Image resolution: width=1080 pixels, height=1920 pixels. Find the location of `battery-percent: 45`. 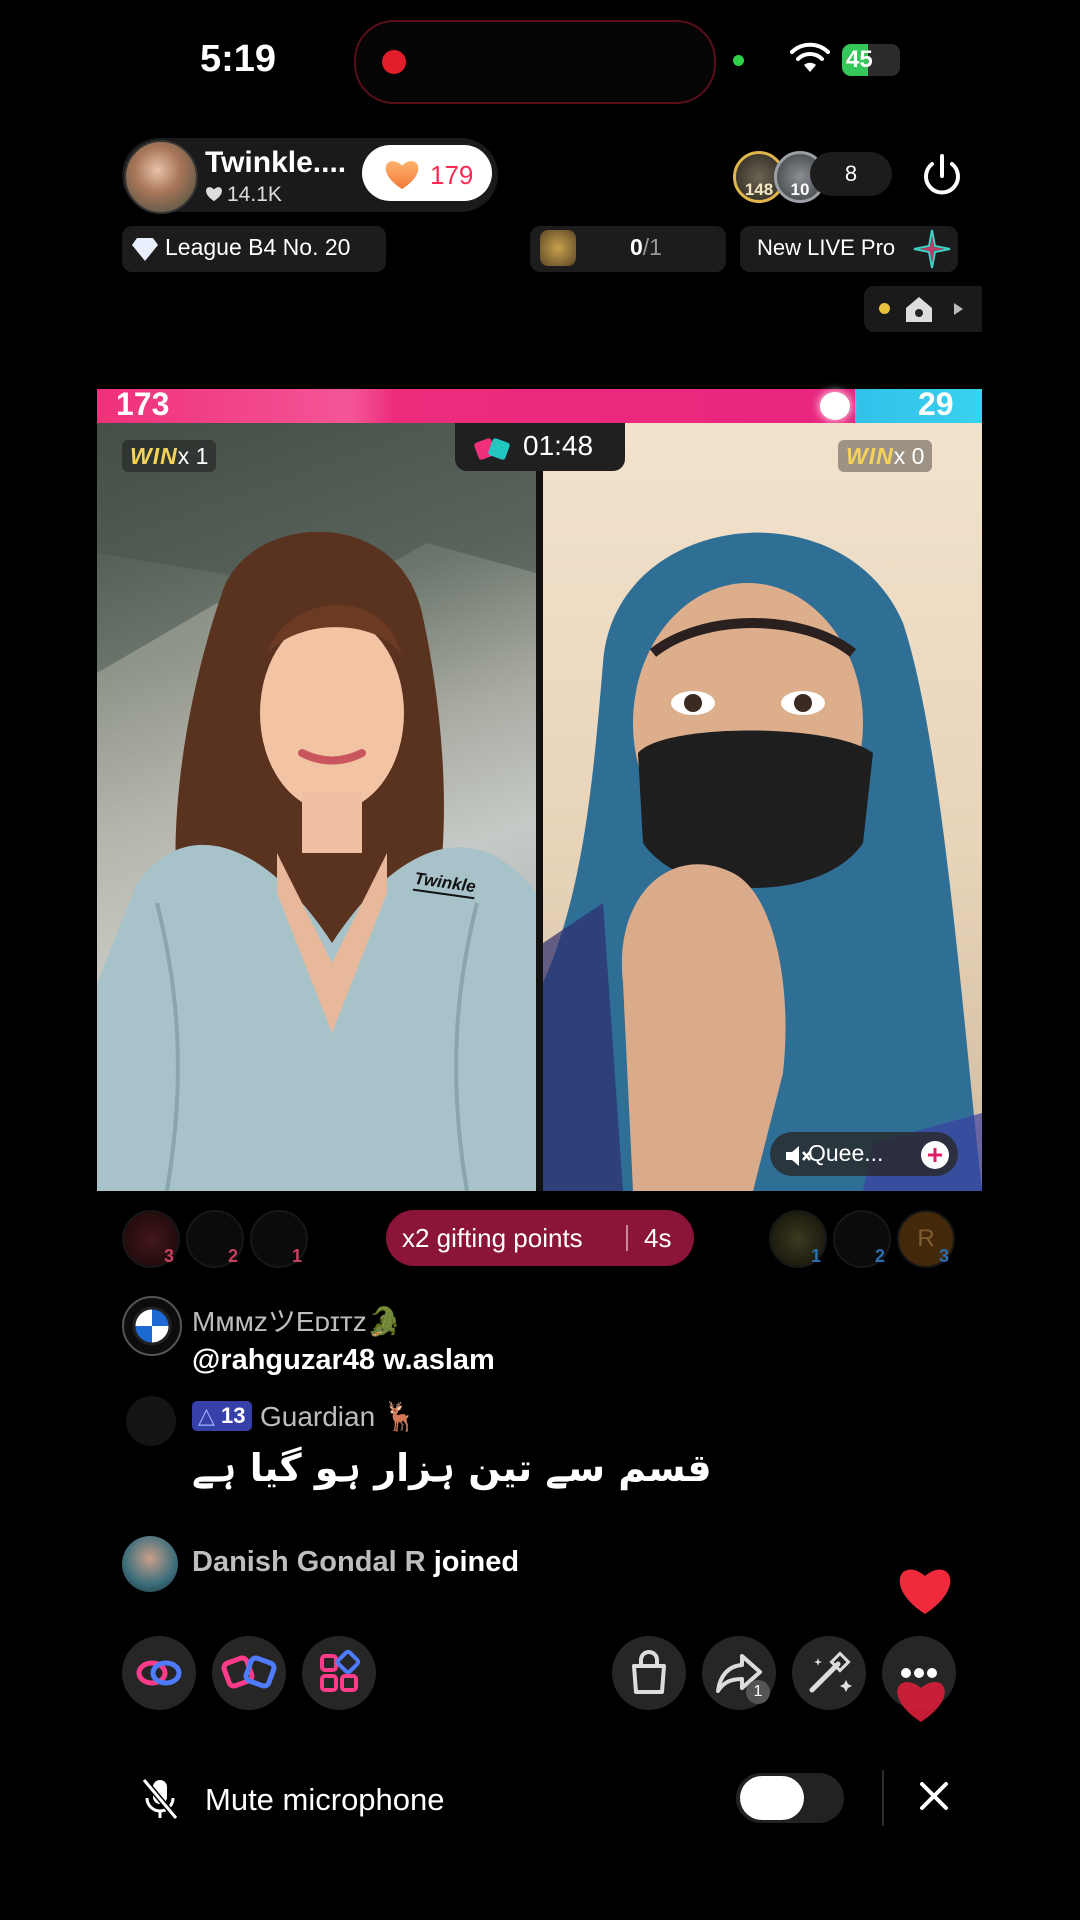

battery-percent: 45 is located at coordinates (859, 59).